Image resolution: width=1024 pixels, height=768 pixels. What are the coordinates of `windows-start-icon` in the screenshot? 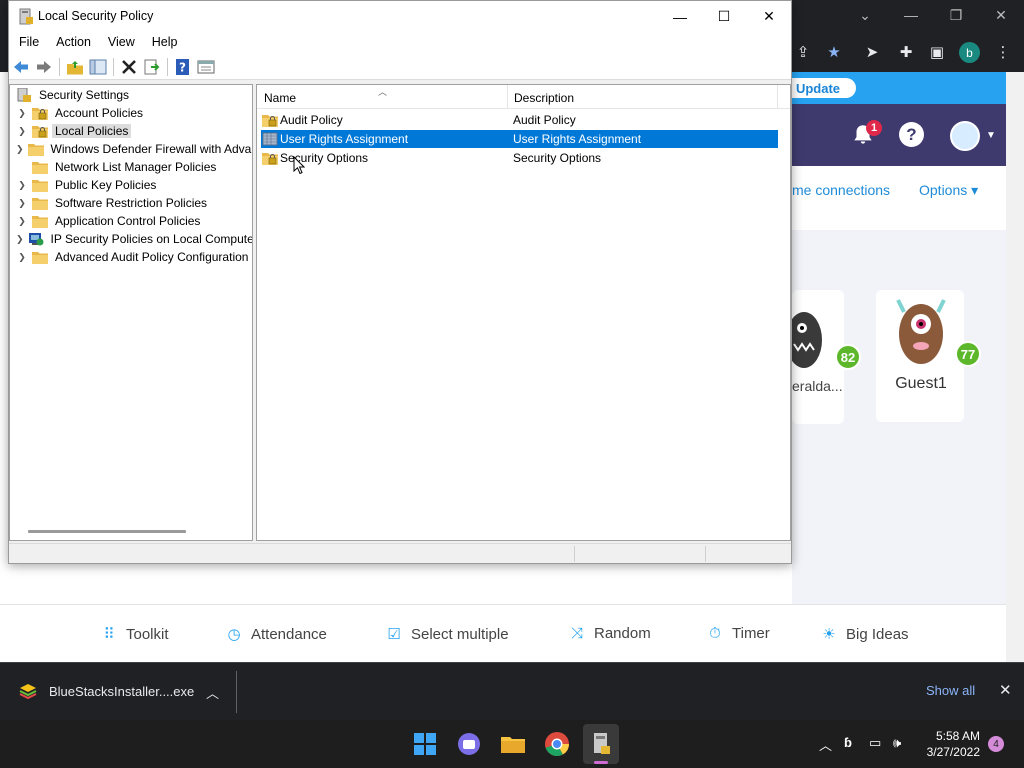 It's located at (425, 744).